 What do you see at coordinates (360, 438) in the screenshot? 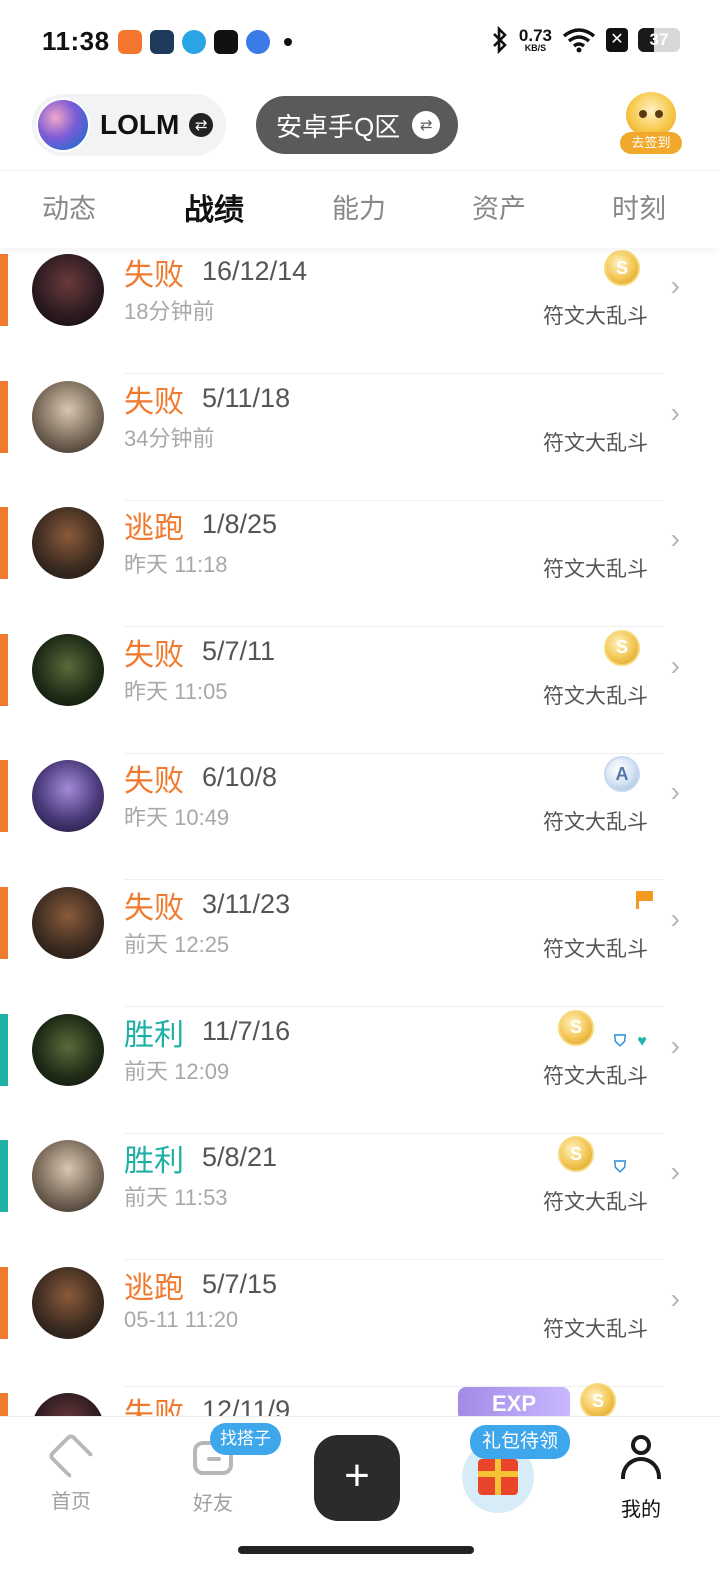
I see `match-row: 失败 5/11/18 34分钟前 符文大乱斗 ›` at bounding box center [360, 438].